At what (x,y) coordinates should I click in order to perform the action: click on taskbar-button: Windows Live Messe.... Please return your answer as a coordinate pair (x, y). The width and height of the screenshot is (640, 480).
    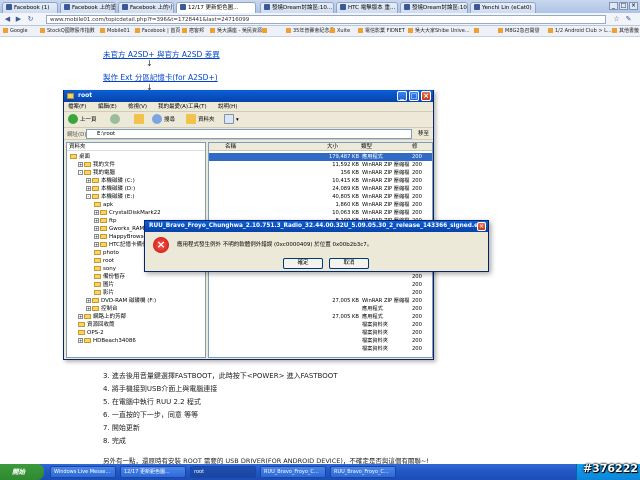
    Looking at the image, I should click on (83, 472).